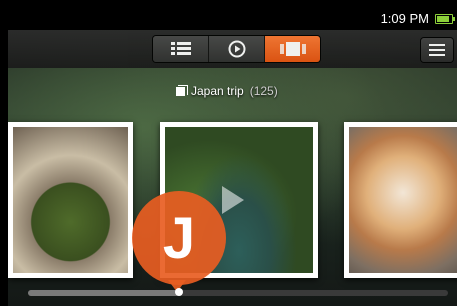  Describe the element at coordinates (233, 200) in the screenshot. I see `video-play-icon` at that location.